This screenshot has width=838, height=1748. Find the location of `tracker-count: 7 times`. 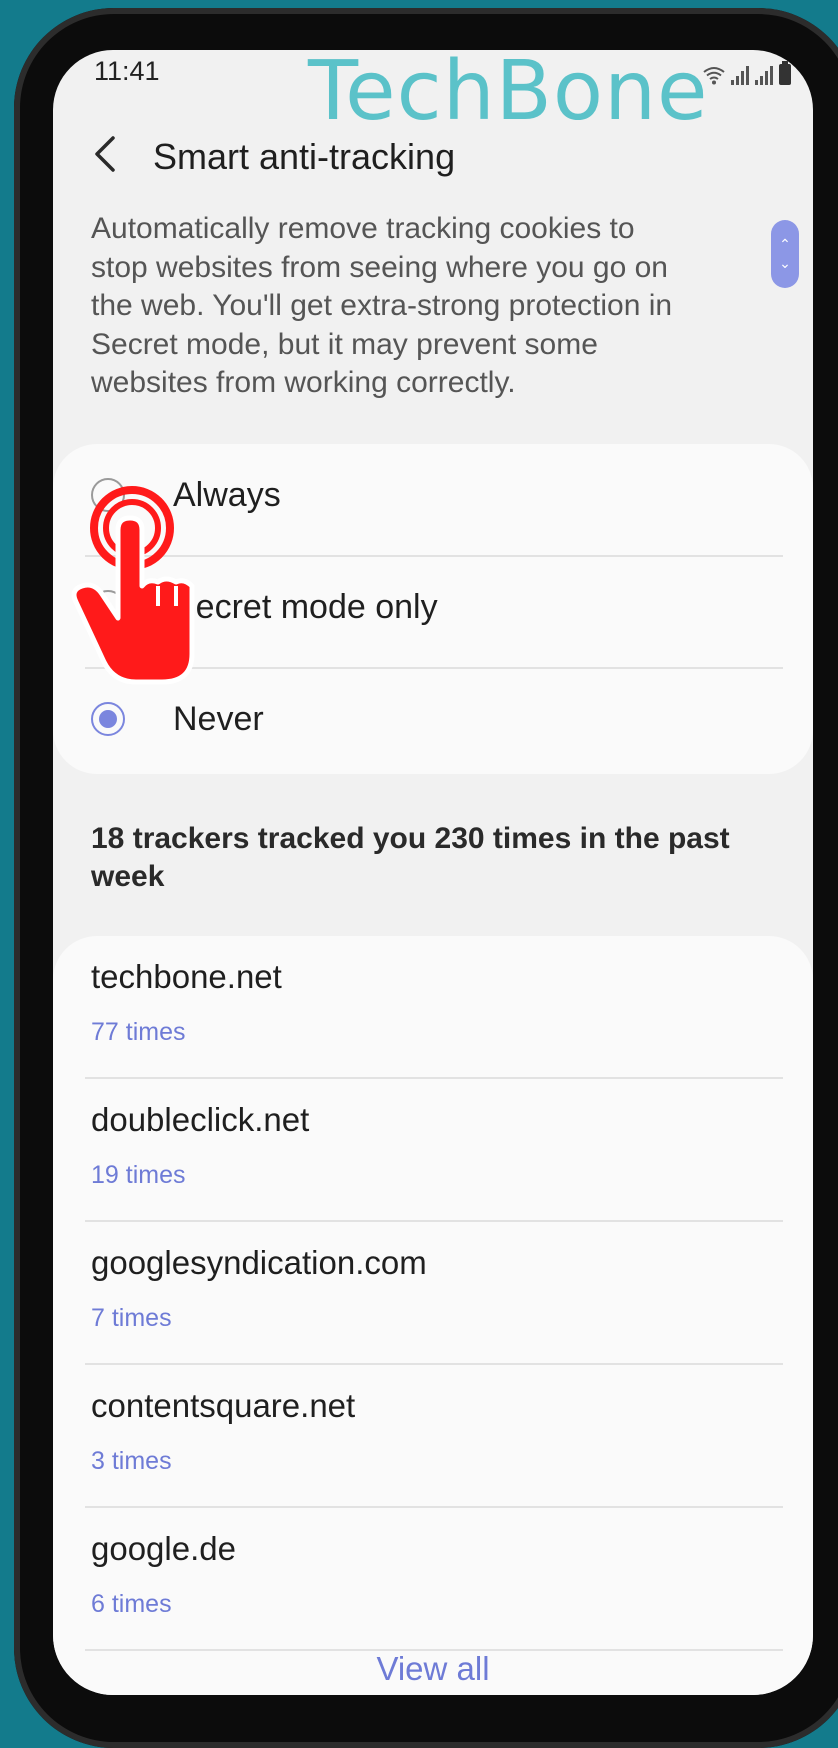

tracker-count: 7 times is located at coordinates (131, 1318).